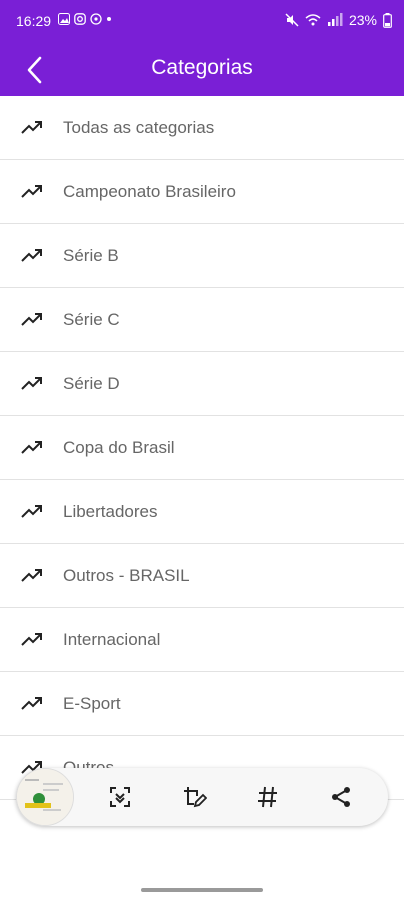 This screenshot has width=404, height=900. I want to click on category-item-campeonato-brasileiro: Campeonato Brasileiro, so click(202, 192).